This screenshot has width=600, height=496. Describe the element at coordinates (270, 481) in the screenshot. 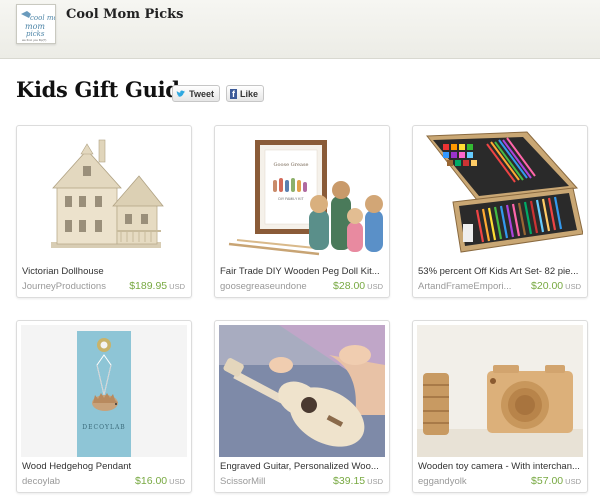

I see `seller-name: ScissorMill` at that location.